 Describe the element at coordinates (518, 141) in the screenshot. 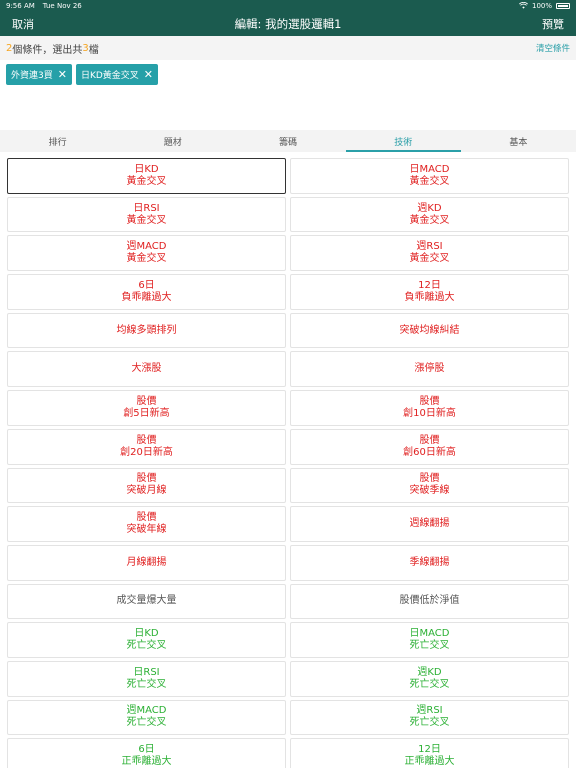

I see `tab-4: 基本` at that location.